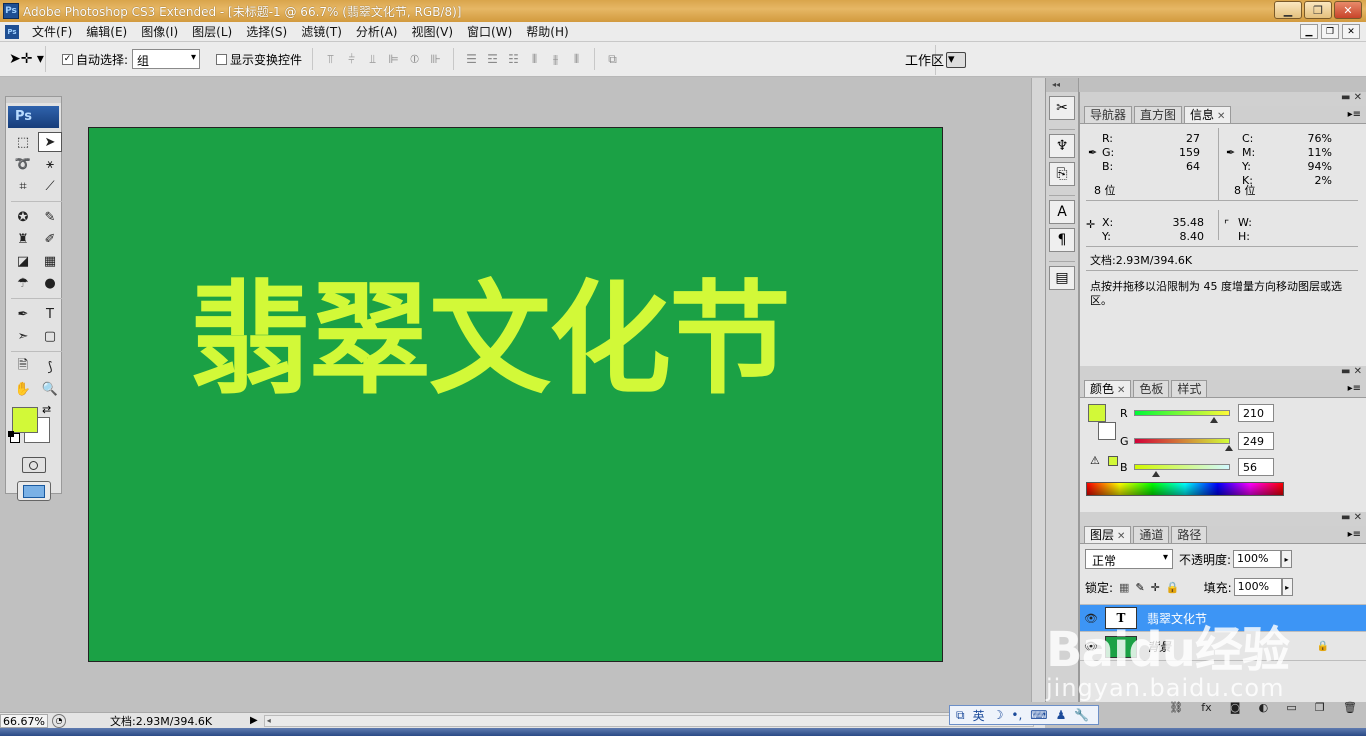 This screenshot has height=736, width=1366. Describe the element at coordinates (1062, 85) in the screenshot. I see `dock-collapse-icon: ◂◂` at that location.